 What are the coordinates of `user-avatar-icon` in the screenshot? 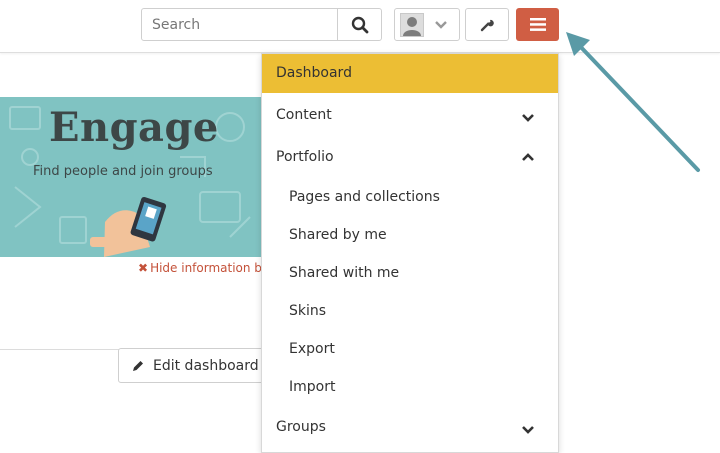 It's located at (412, 25).